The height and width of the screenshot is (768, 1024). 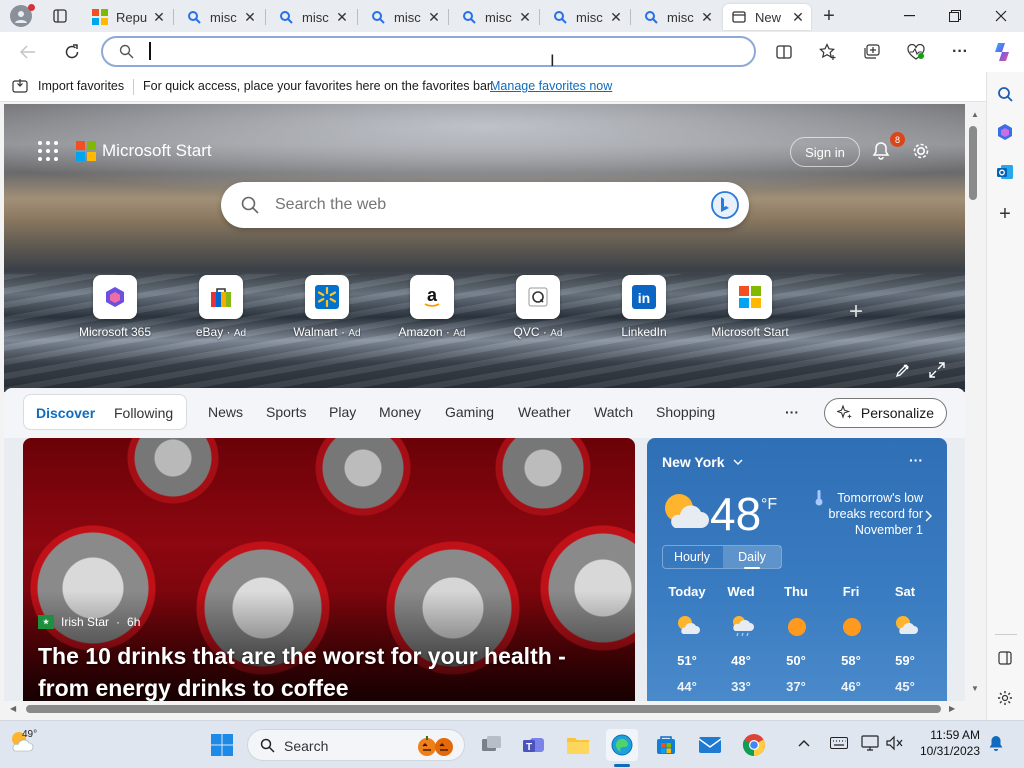 I want to click on favorites-button, so click(x=828, y=52).